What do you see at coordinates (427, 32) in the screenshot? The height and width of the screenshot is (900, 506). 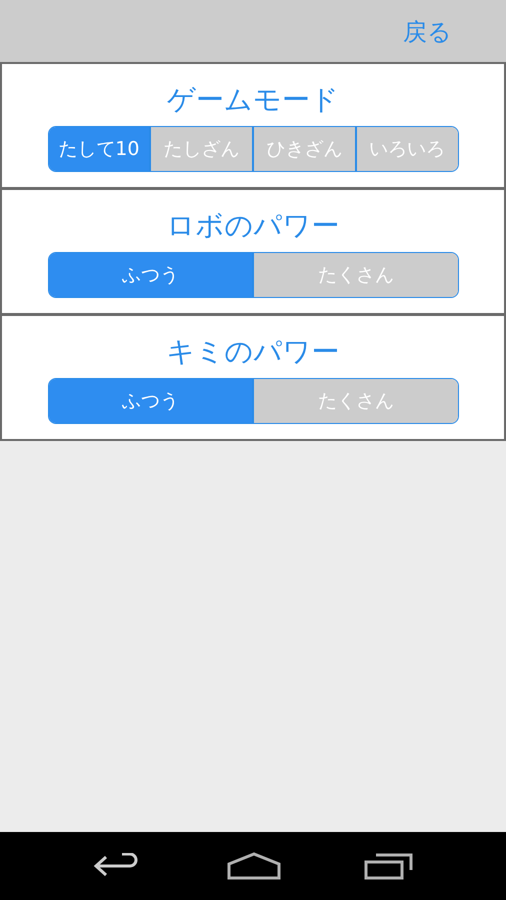 I see `back-button: 戻る` at bounding box center [427, 32].